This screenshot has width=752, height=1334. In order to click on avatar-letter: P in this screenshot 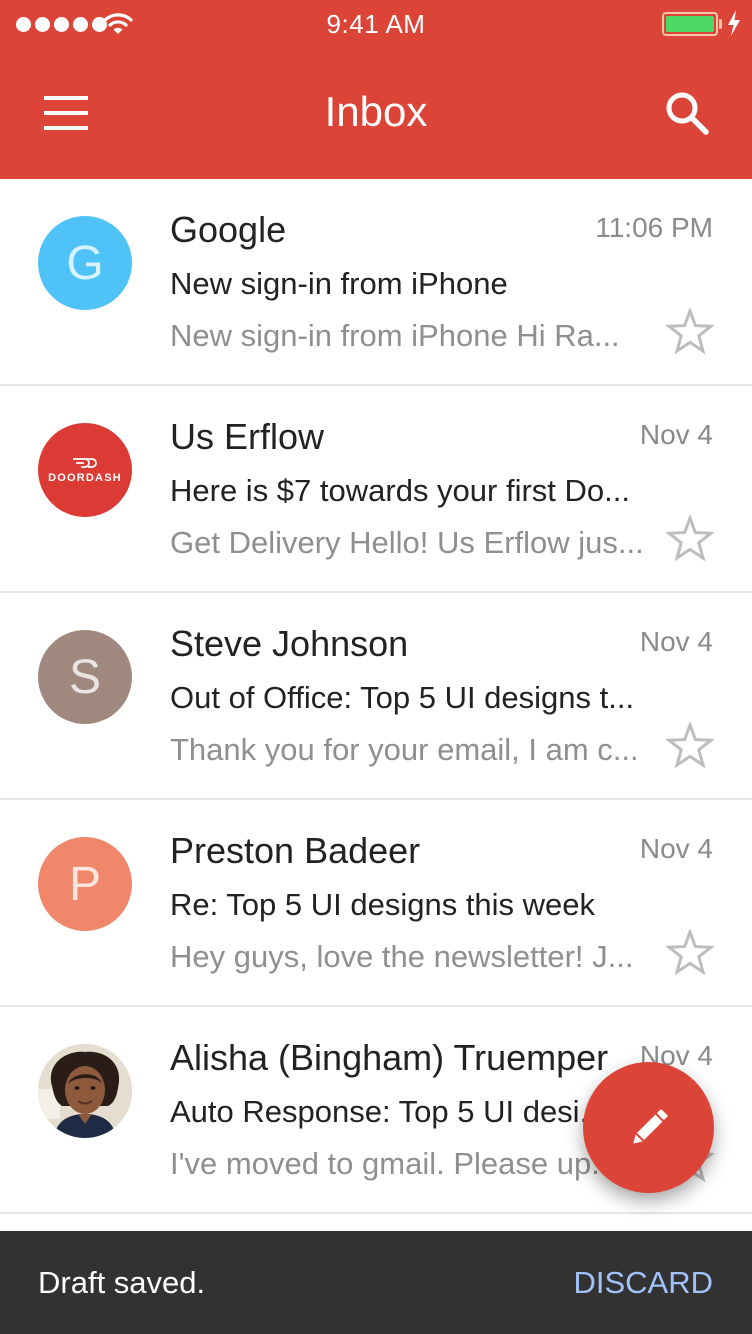, I will do `click(84, 884)`.